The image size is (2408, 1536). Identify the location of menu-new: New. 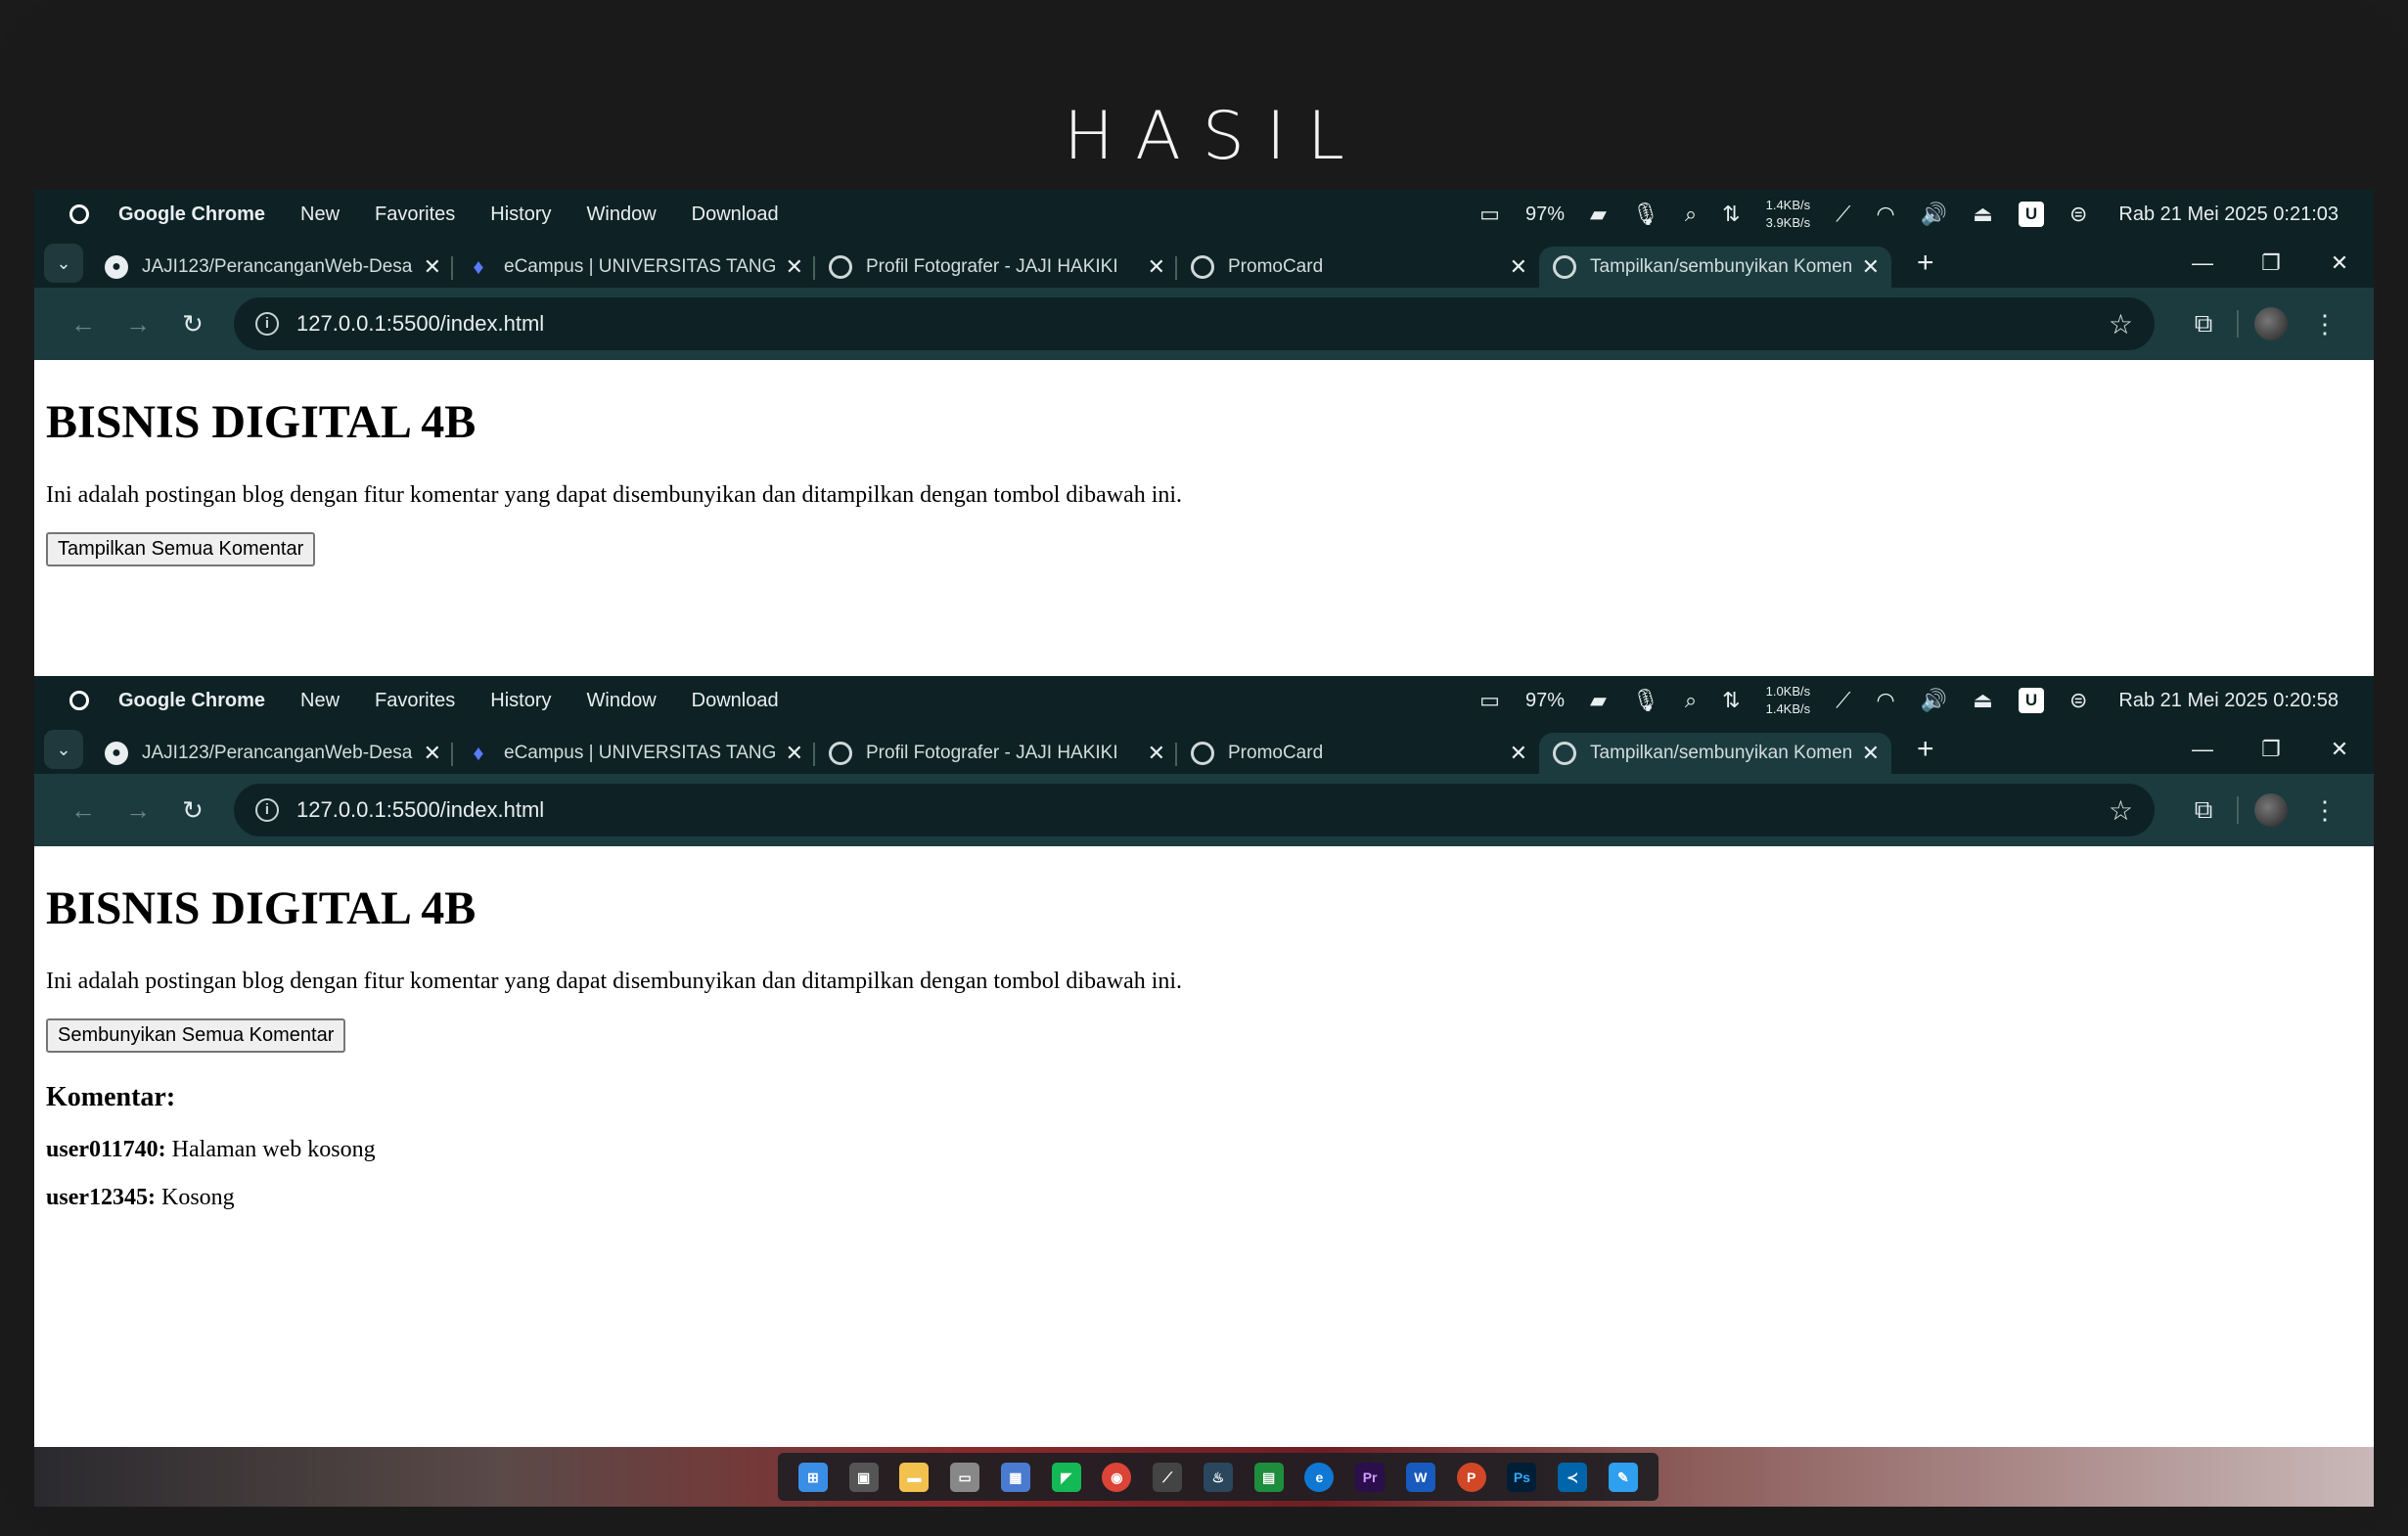
(320, 215).